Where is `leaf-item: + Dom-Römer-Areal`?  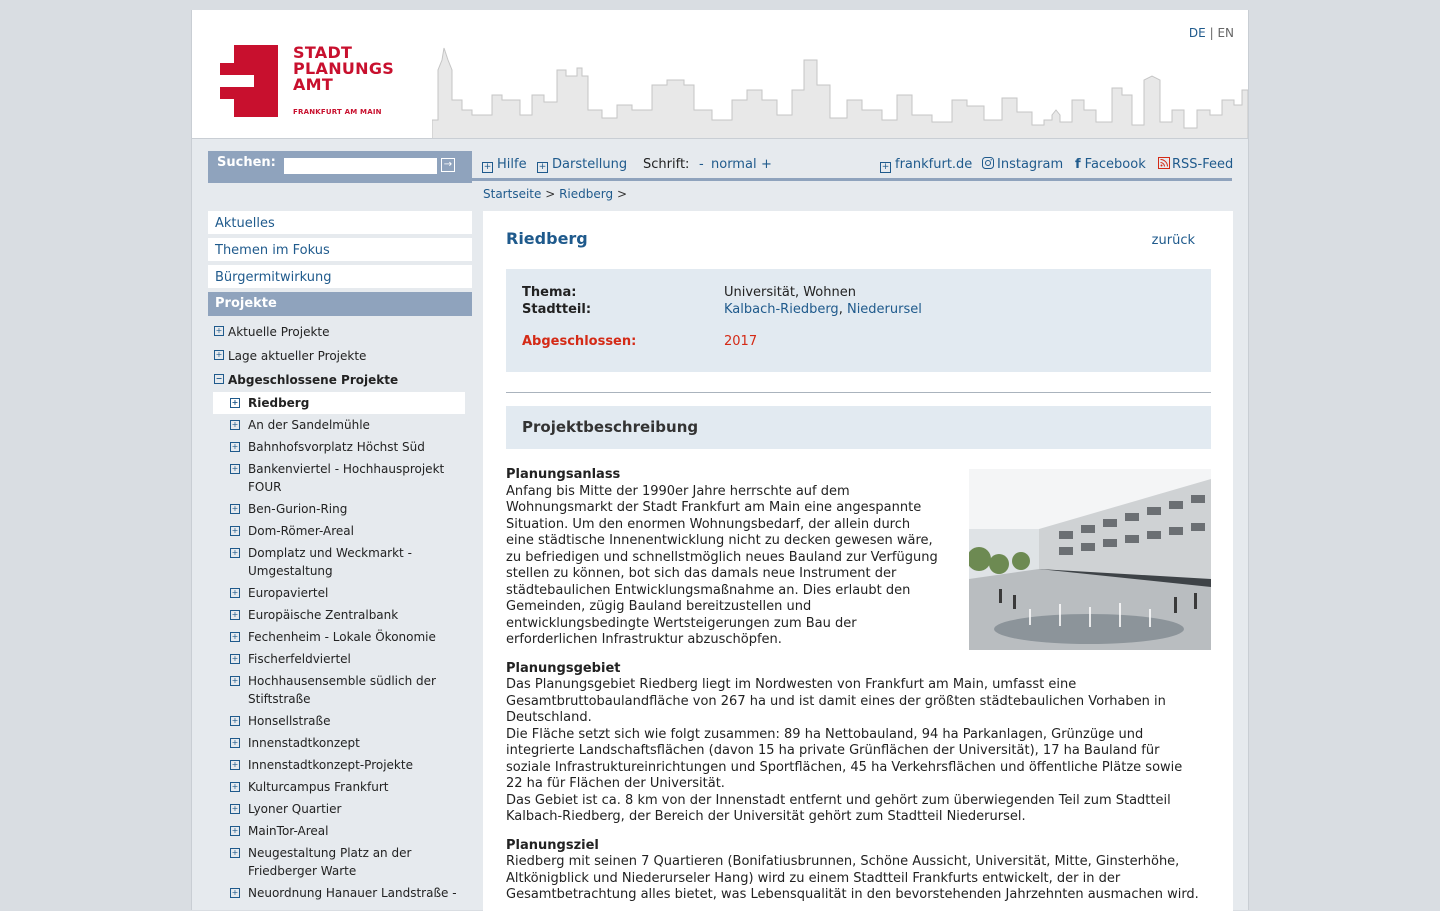 leaf-item: + Dom-Römer-Areal is located at coordinates (339, 531).